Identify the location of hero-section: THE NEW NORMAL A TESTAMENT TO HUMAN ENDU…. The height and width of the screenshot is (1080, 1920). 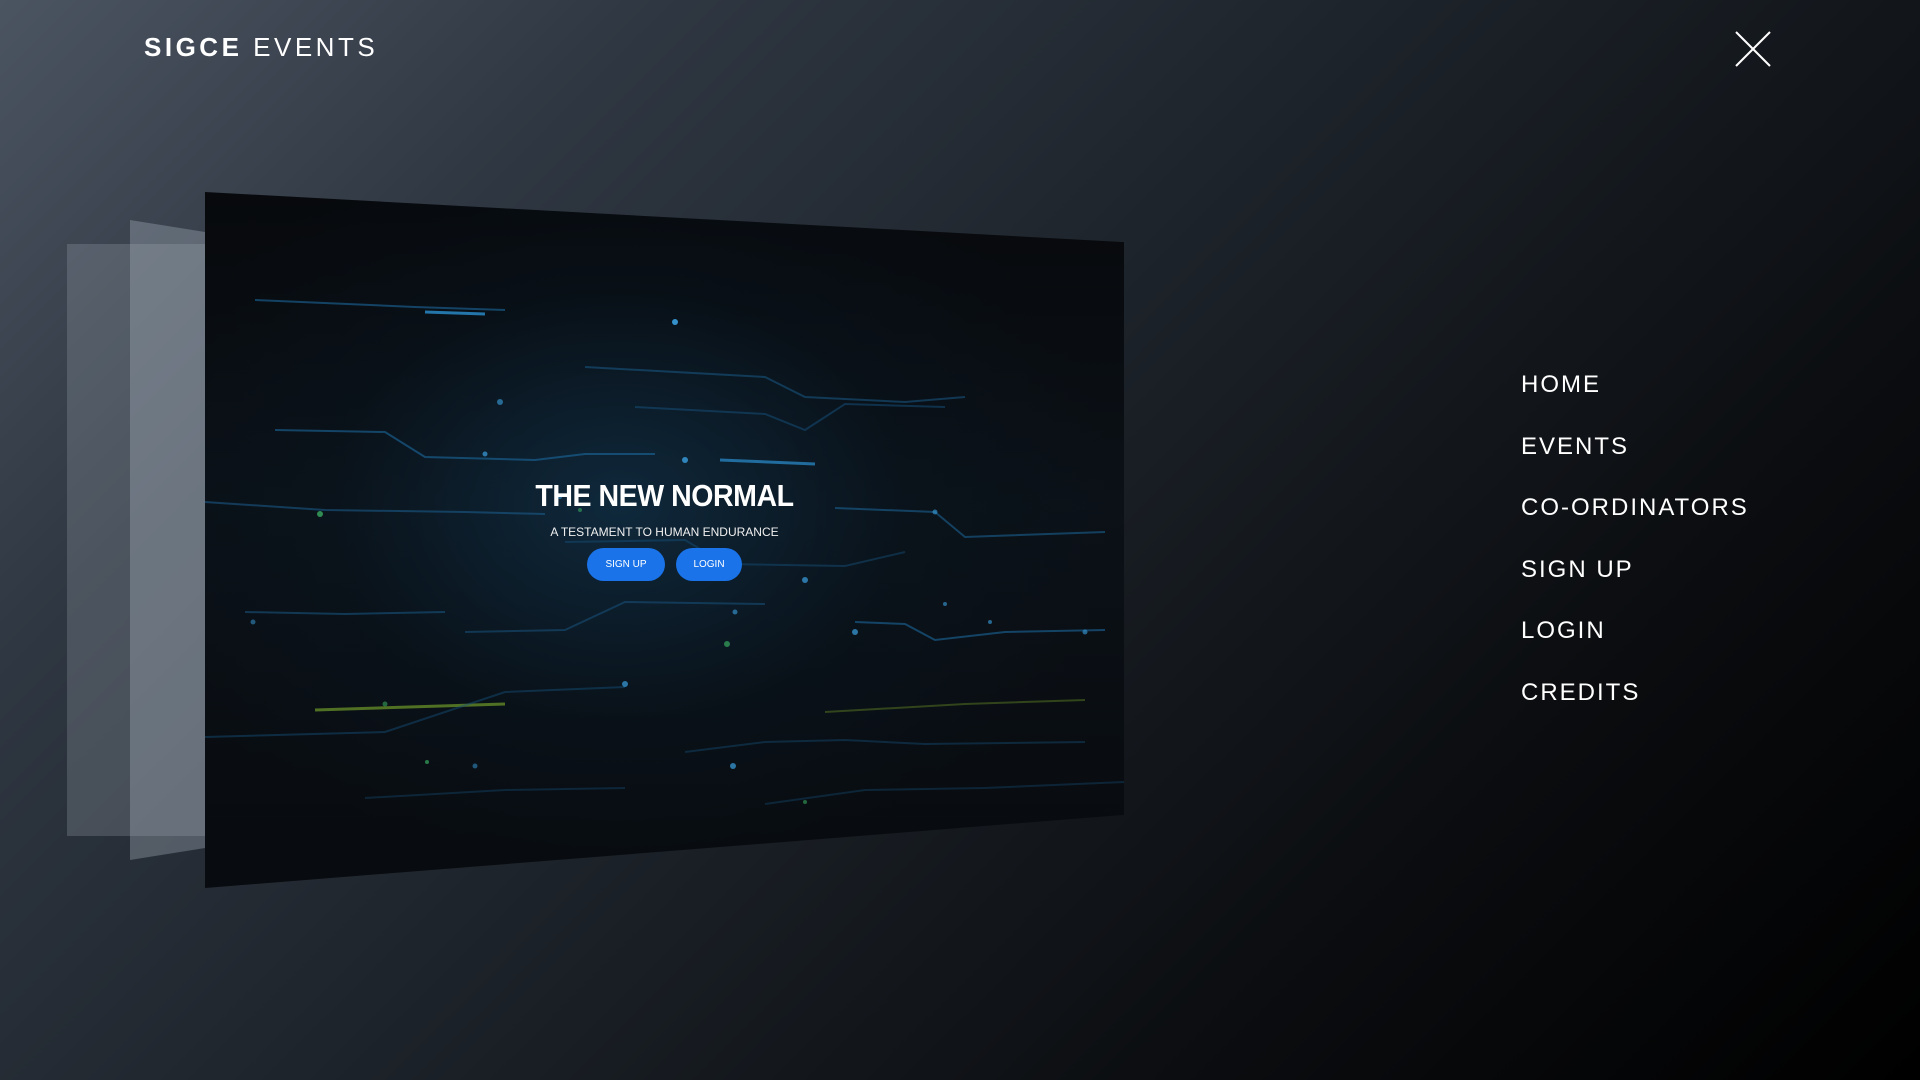
(664, 529).